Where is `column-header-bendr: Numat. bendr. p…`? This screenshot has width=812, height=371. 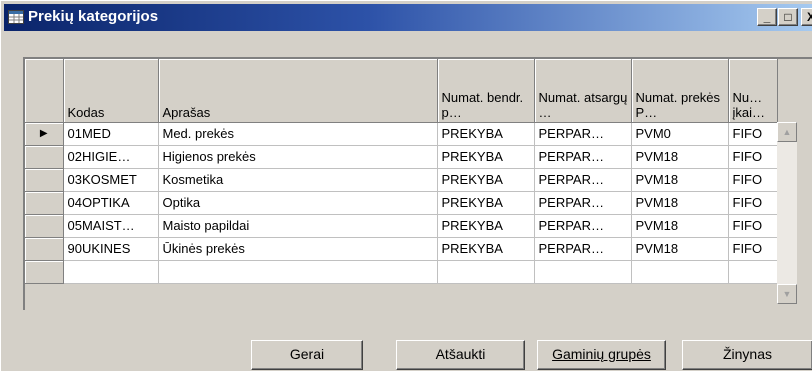
column-header-bendr: Numat. bendr. p… is located at coordinates (486, 91).